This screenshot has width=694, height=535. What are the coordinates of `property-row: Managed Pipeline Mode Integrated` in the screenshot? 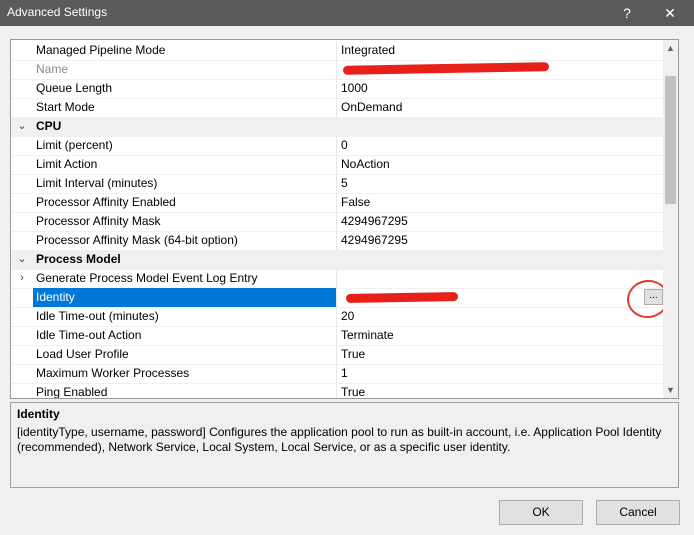 It's located at (337, 51).